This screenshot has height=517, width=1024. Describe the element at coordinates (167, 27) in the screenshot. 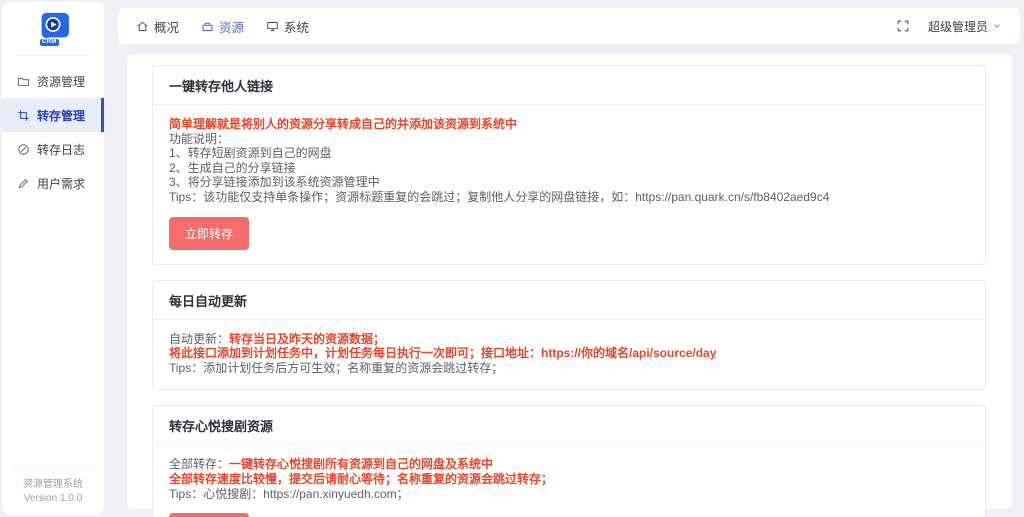

I see `nav-item-label: 概况` at that location.